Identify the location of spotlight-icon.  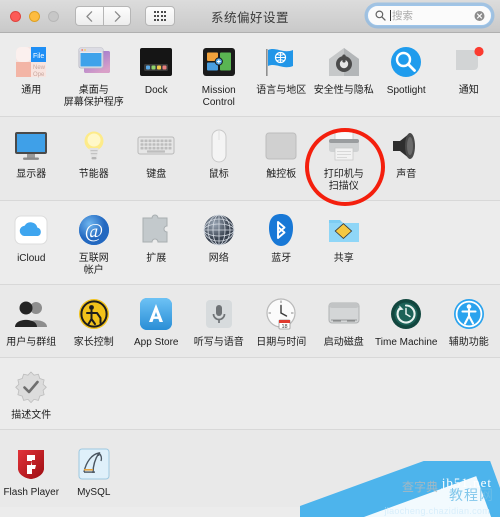
(406, 62).